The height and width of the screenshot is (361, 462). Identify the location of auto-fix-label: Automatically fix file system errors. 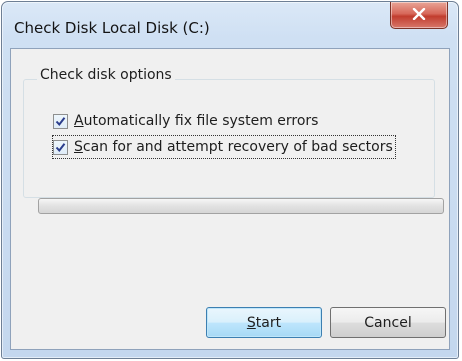
(196, 121).